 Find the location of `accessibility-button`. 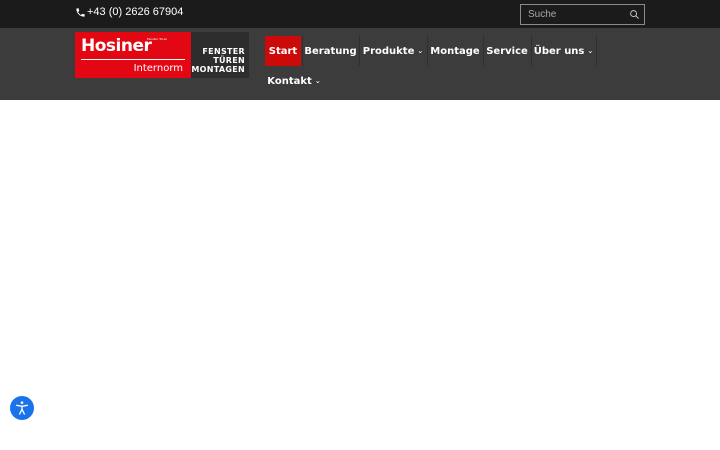

accessibility-button is located at coordinates (22, 408).